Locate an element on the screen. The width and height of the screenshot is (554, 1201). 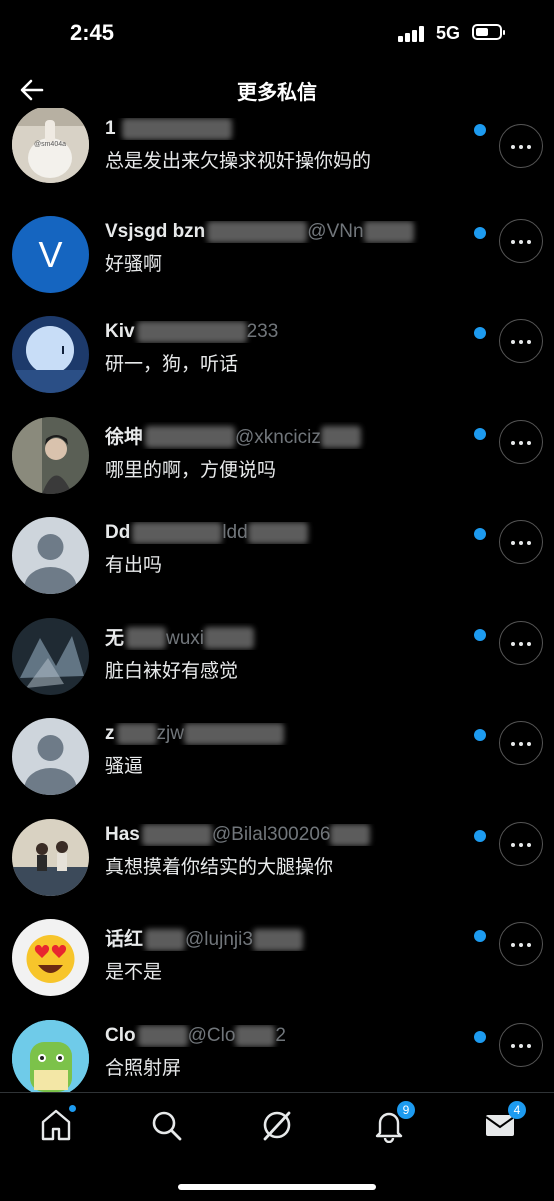
message-preview: 有出吗 is located at coordinates (134, 566).